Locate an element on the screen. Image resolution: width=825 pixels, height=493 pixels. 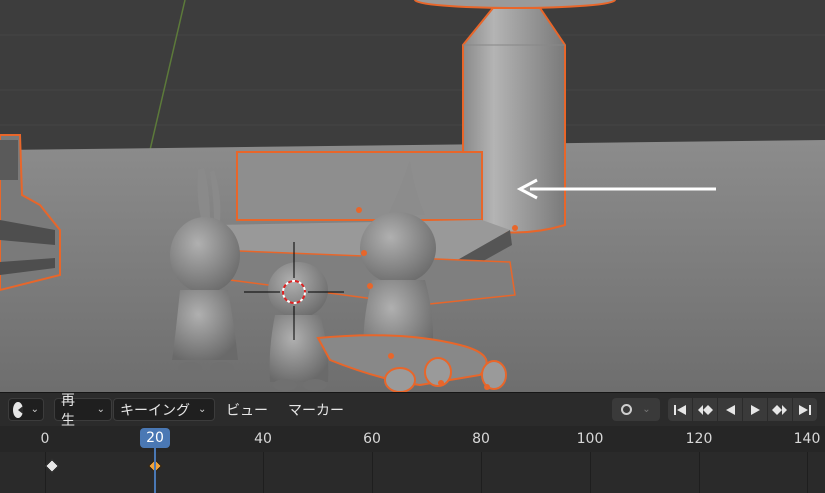
view-menu: ビュー is located at coordinates (247, 409).